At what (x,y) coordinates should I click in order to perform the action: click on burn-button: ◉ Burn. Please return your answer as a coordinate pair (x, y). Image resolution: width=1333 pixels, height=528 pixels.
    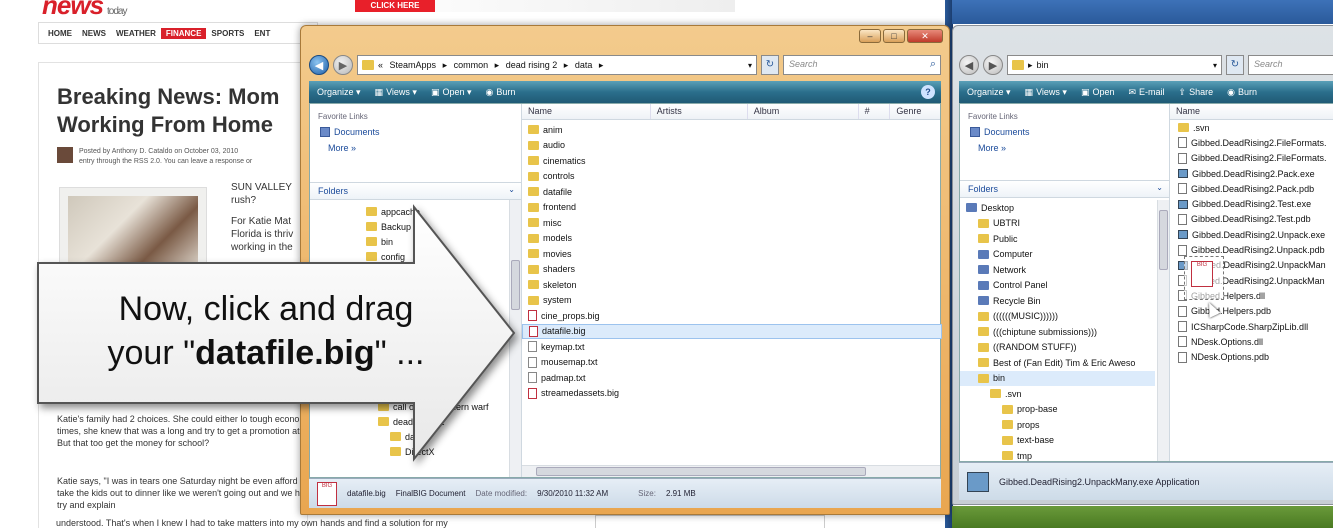
    Looking at the image, I should click on (1242, 92).